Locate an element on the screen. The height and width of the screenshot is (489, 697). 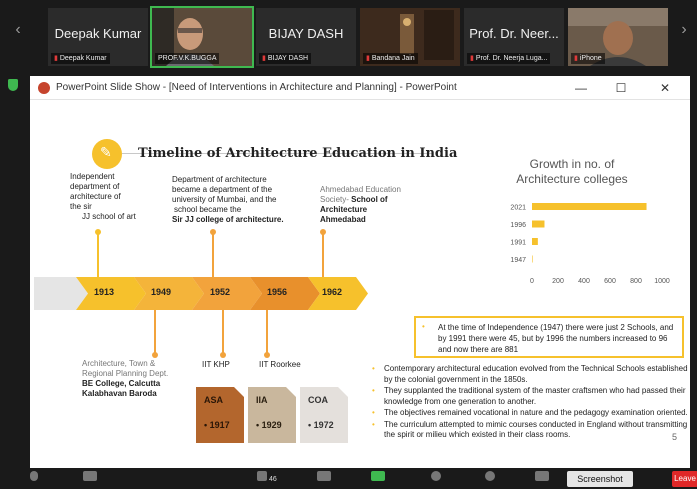
mute-button is located at coordinates (34, 479).